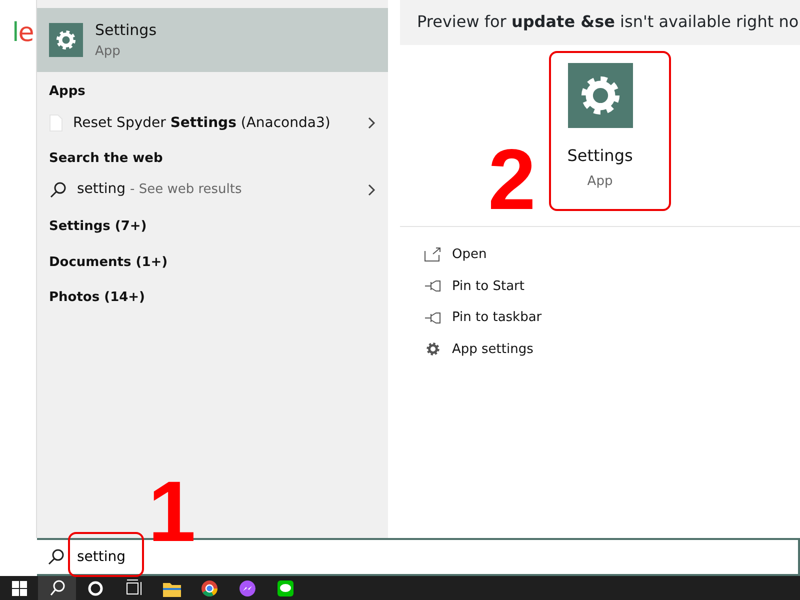 The width and height of the screenshot is (800, 600). Describe the element at coordinates (493, 349) in the screenshot. I see `action-label: App settings` at that location.